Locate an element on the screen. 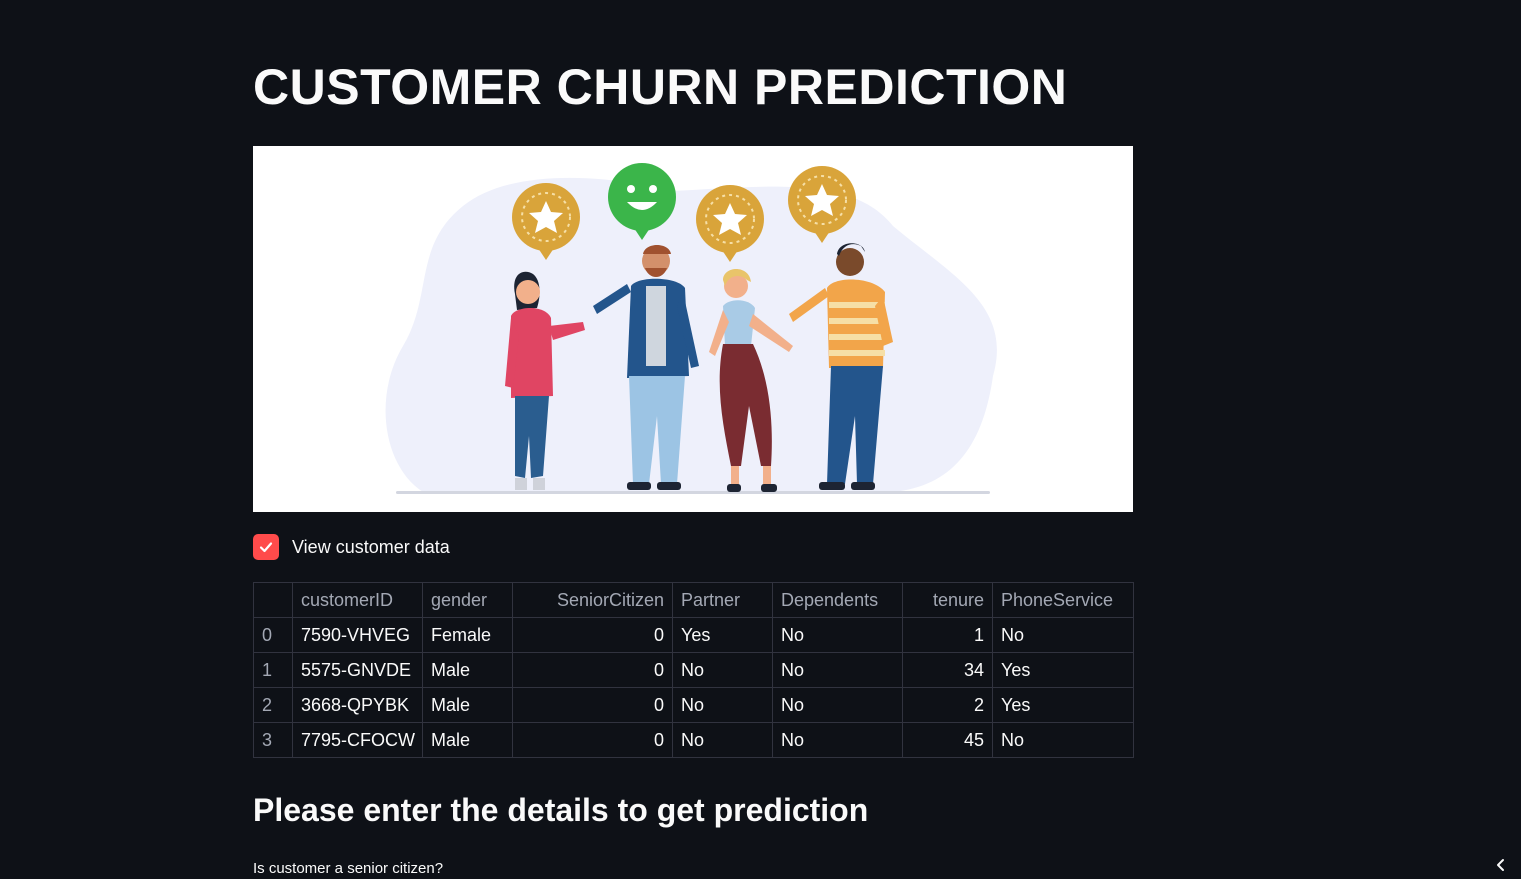 The height and width of the screenshot is (879, 1521). cell-tenure: 45 is located at coordinates (947, 740).